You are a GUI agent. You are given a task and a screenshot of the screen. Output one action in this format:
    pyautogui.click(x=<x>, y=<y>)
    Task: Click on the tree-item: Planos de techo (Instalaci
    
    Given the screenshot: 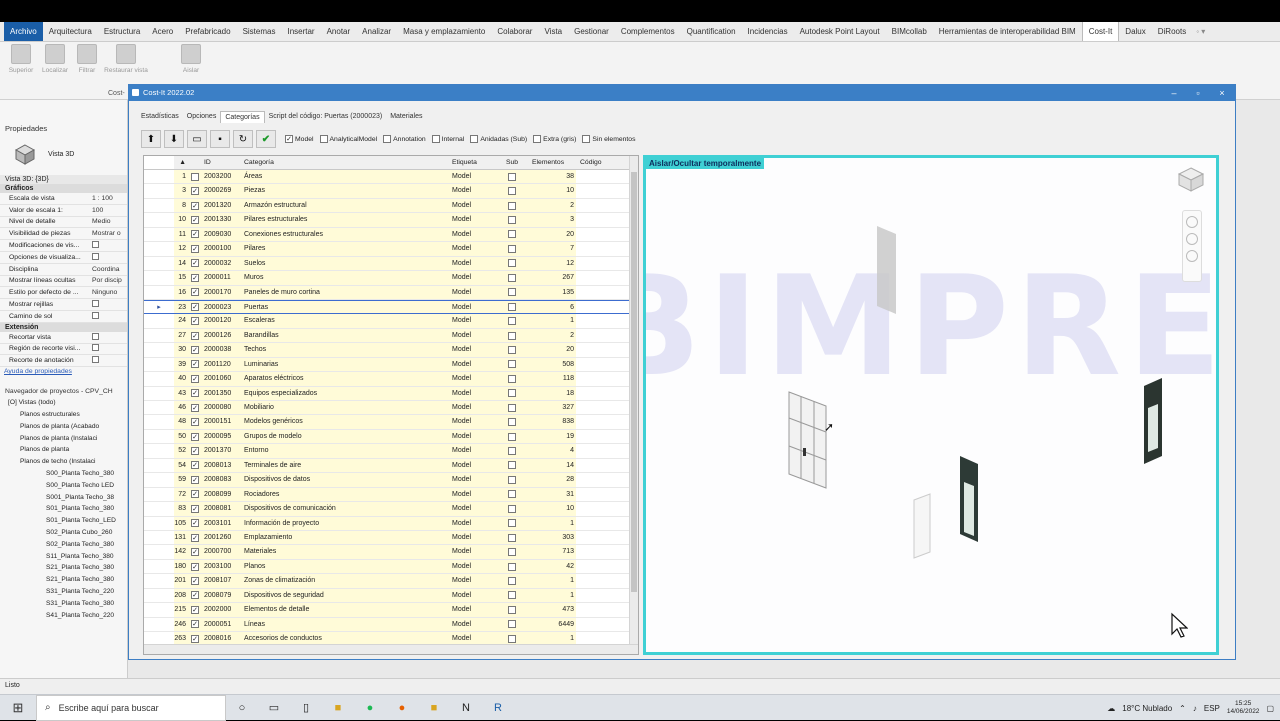 What is the action you would take?
    pyautogui.click(x=66, y=462)
    